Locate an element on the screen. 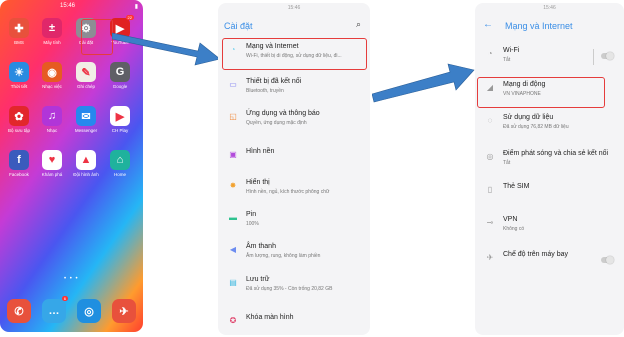  app-icon: ✎ is located at coordinates (86, 72).